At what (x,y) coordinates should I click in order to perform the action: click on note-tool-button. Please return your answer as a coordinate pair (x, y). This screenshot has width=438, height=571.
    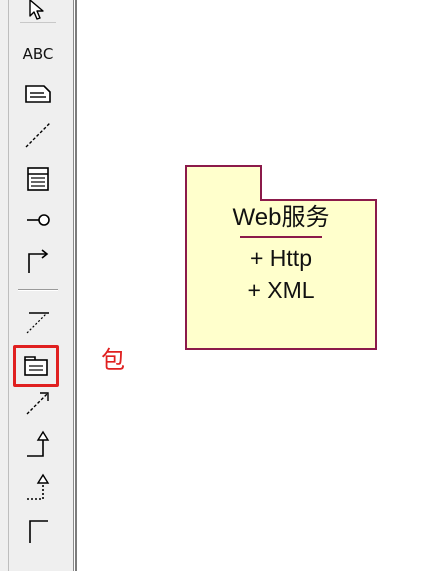
    Looking at the image, I should click on (38, 94).